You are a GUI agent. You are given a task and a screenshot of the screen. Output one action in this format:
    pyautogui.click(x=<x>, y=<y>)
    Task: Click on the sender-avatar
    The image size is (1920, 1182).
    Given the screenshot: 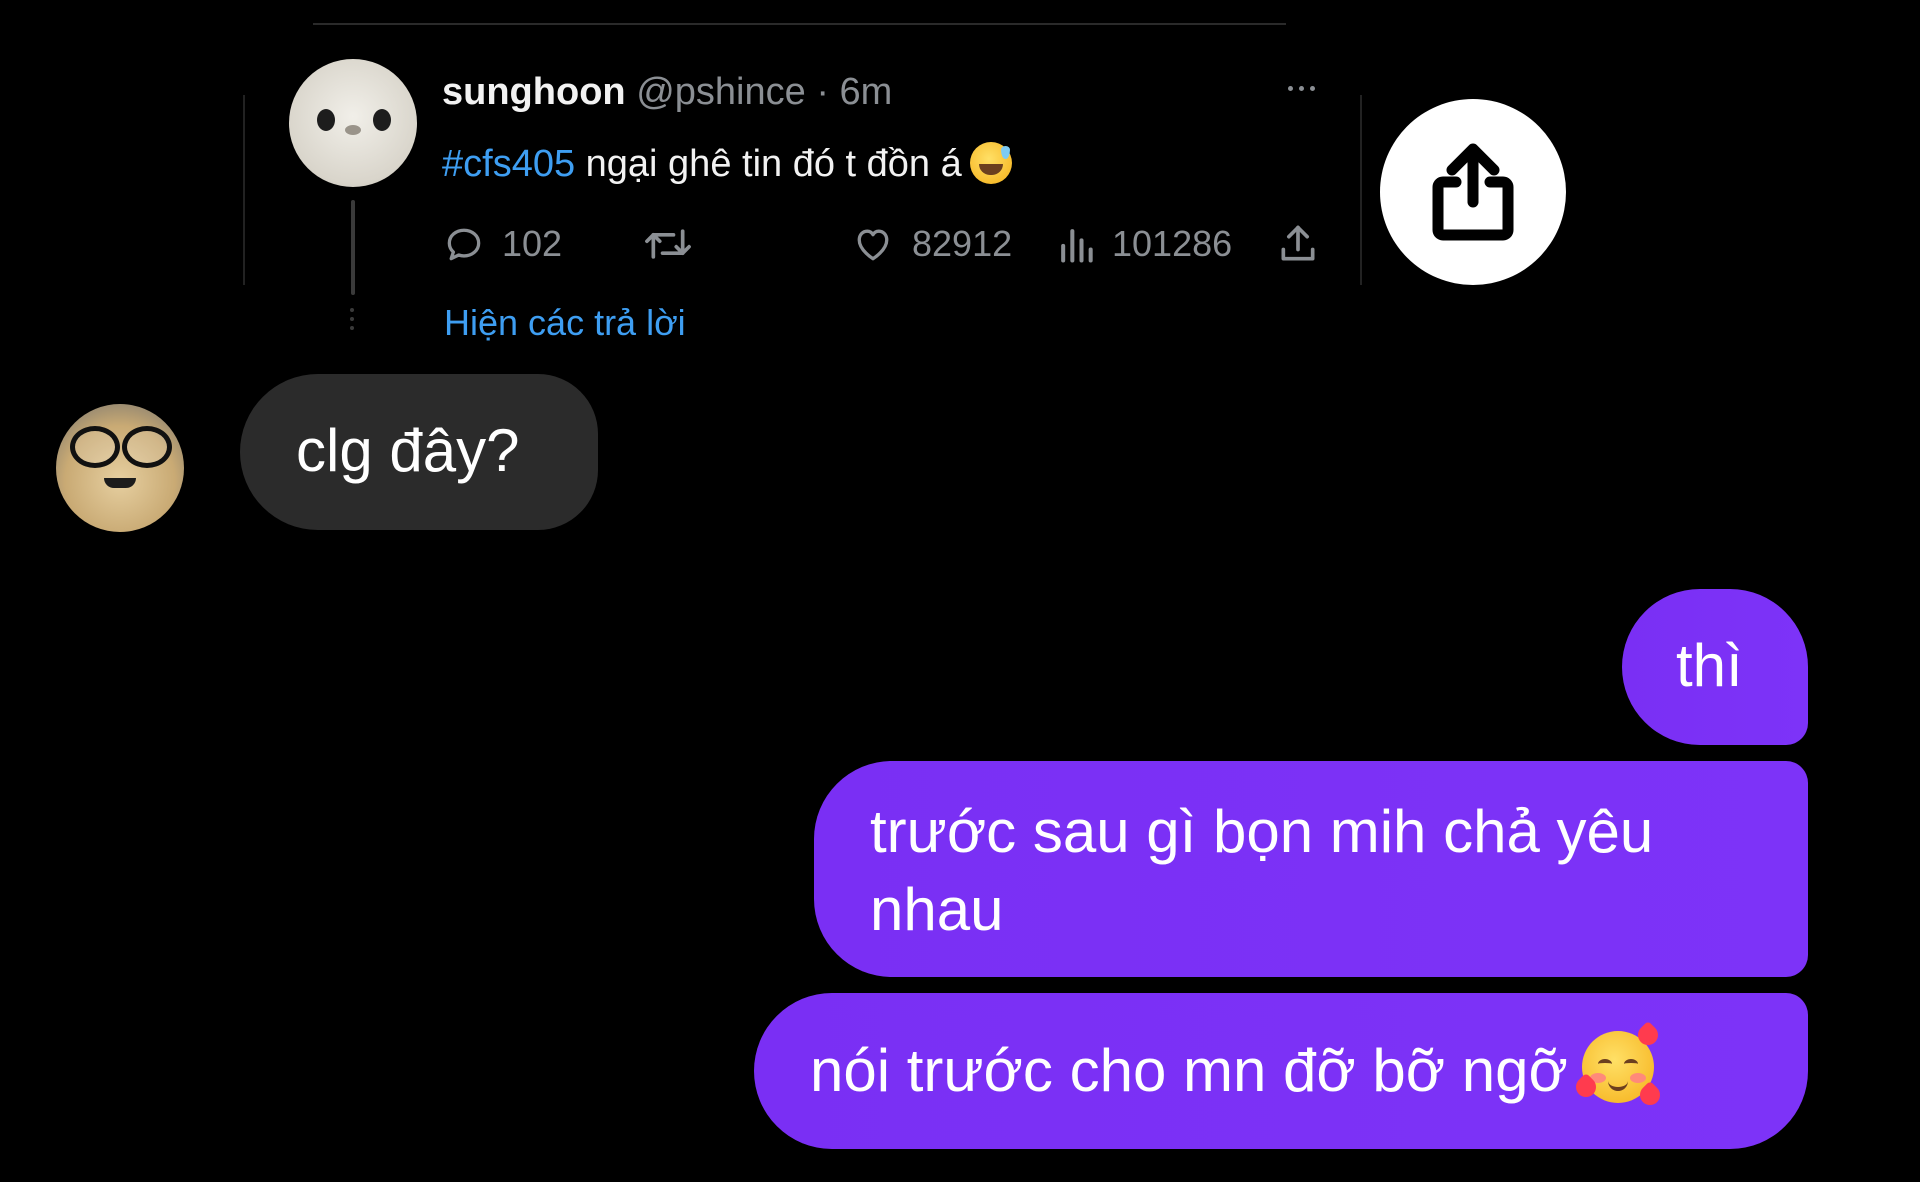 What is the action you would take?
    pyautogui.click(x=120, y=468)
    